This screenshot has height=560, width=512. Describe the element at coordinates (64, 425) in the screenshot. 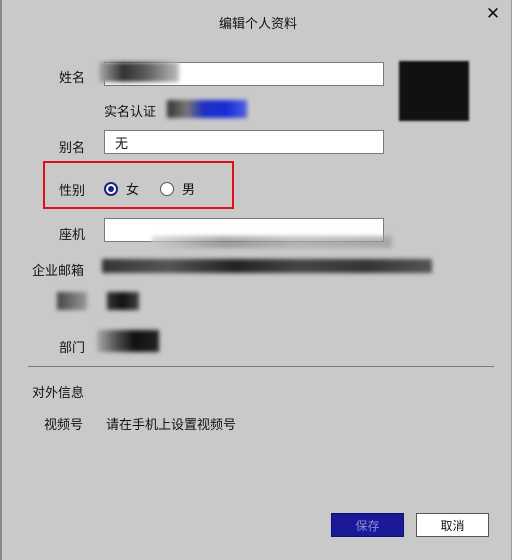

I see `video-label: 视频号` at that location.